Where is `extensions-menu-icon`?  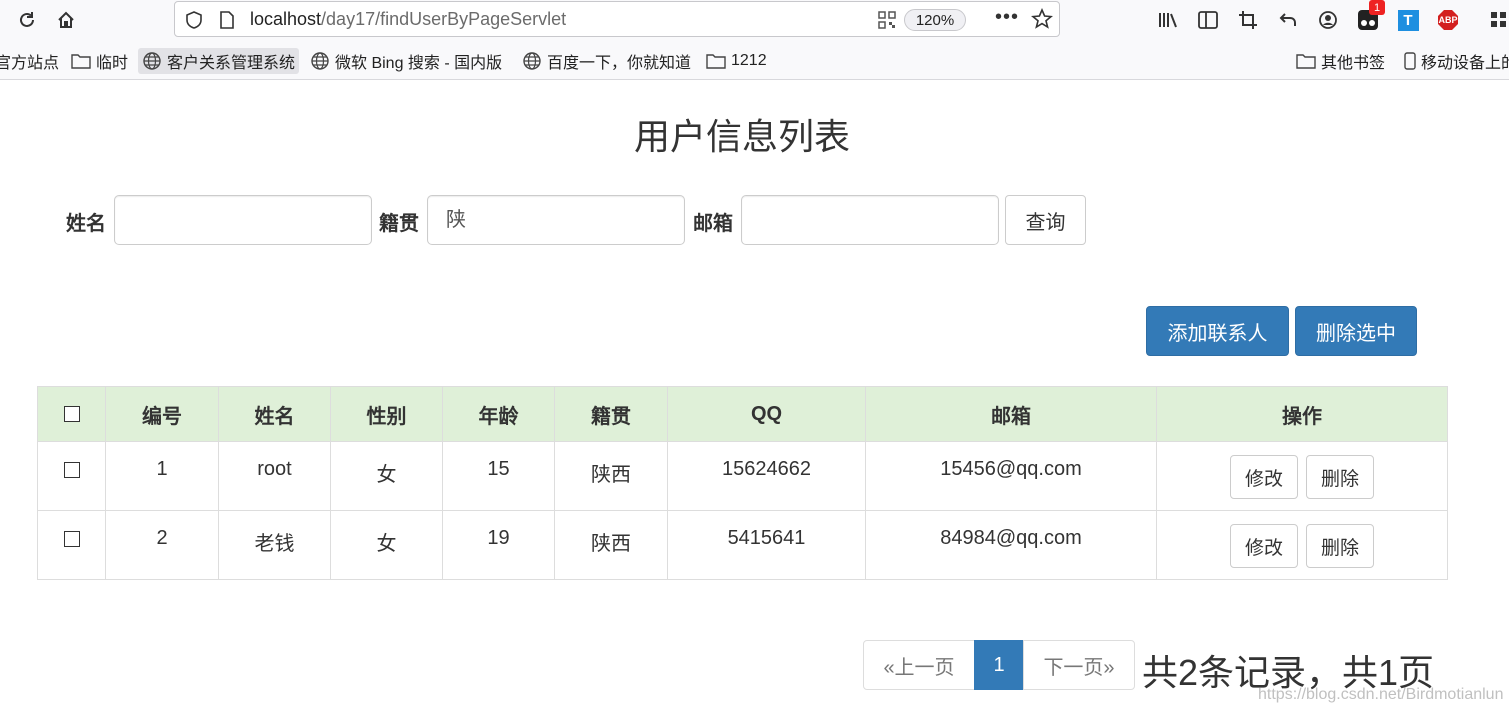
extensions-menu-icon is located at coordinates (1497, 20).